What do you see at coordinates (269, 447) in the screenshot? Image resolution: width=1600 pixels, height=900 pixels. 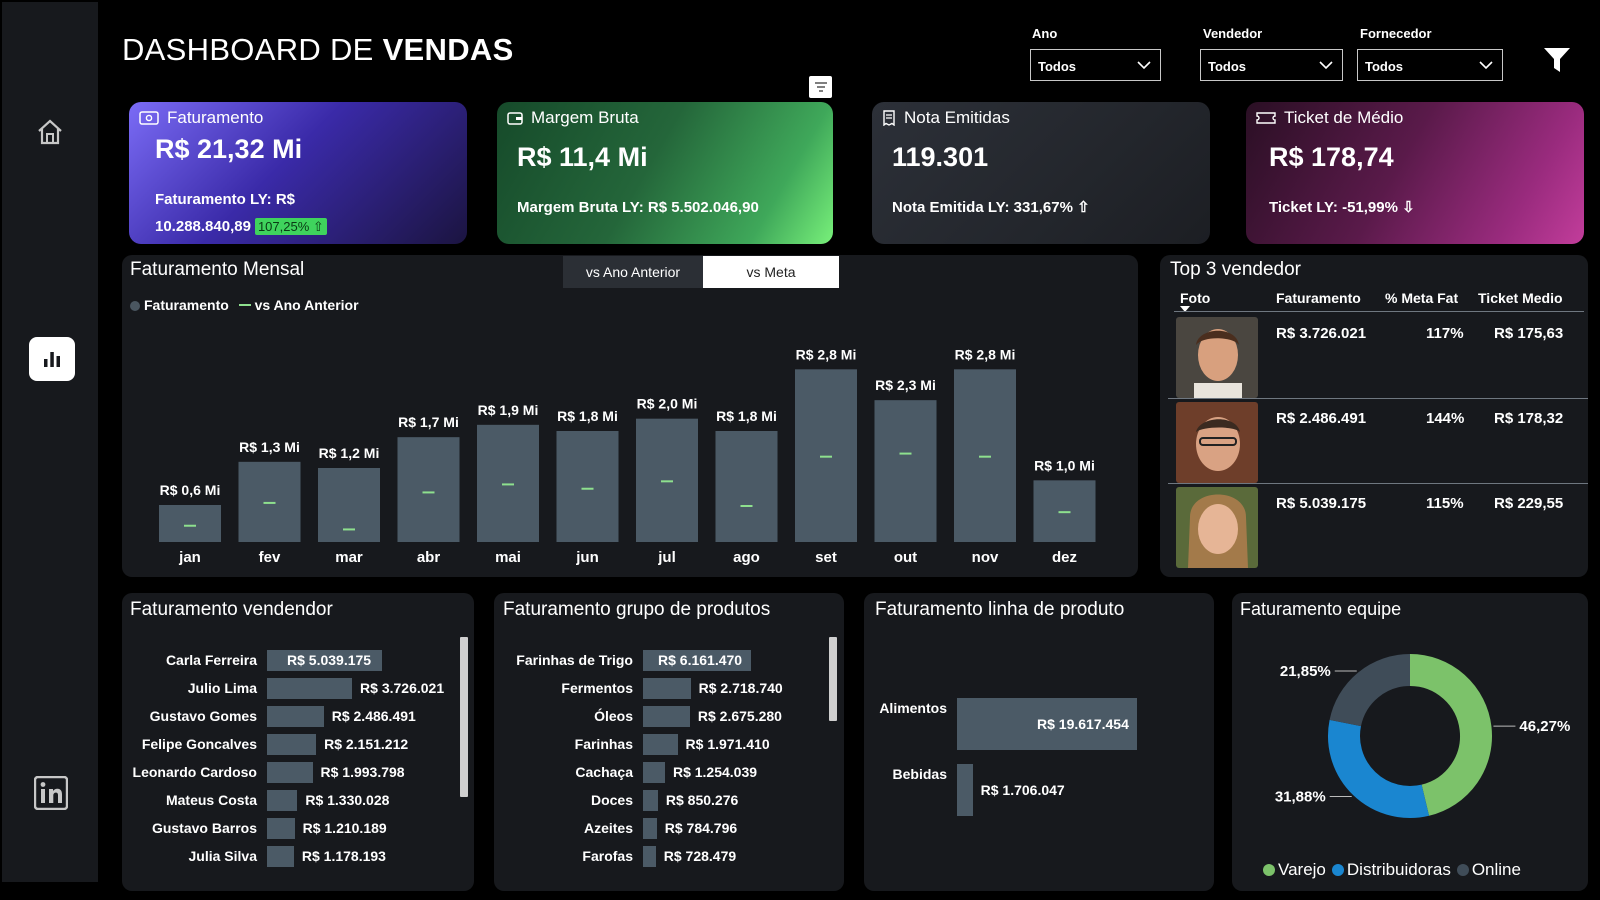 I see `data-label: R$ 1,3 Mi` at bounding box center [269, 447].